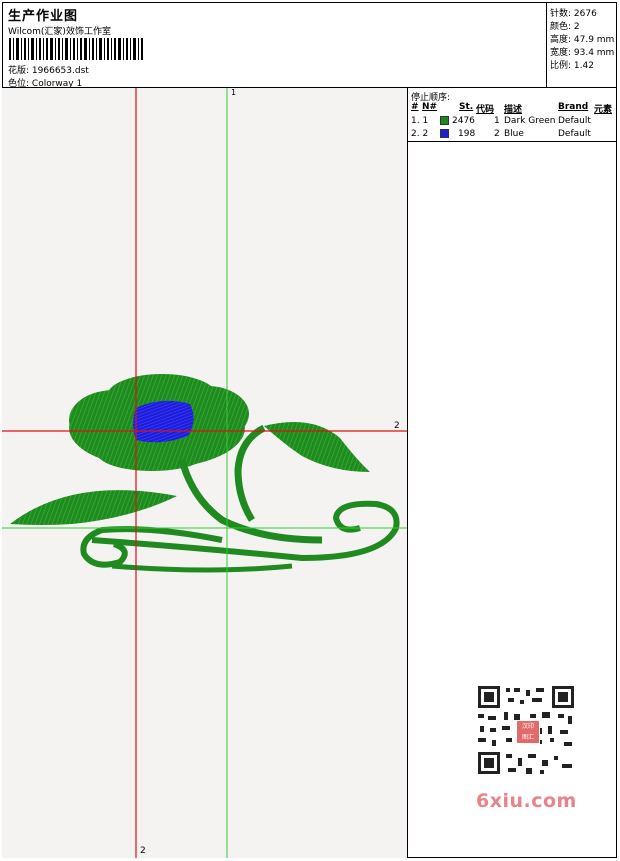 The width and height of the screenshot is (620, 861). I want to click on tendril, so click(250, 473).